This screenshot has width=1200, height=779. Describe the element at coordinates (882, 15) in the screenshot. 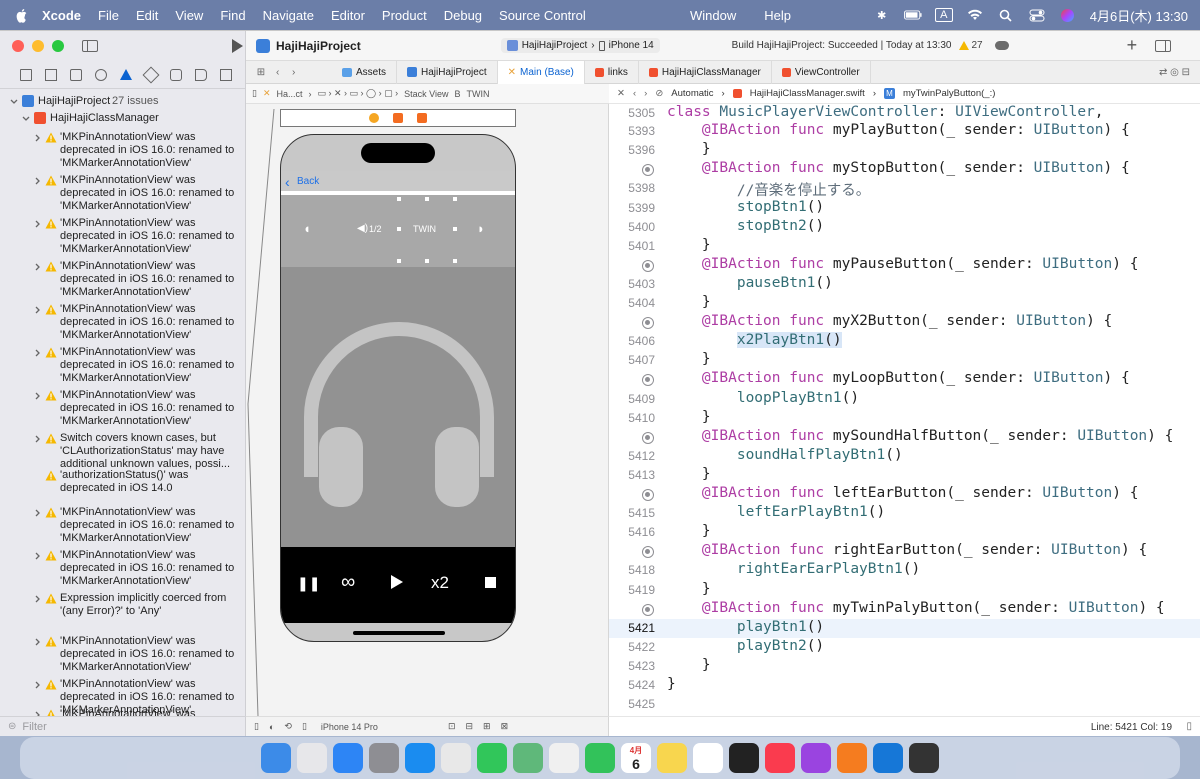

I see `bluetooth-icon: ✱` at that location.